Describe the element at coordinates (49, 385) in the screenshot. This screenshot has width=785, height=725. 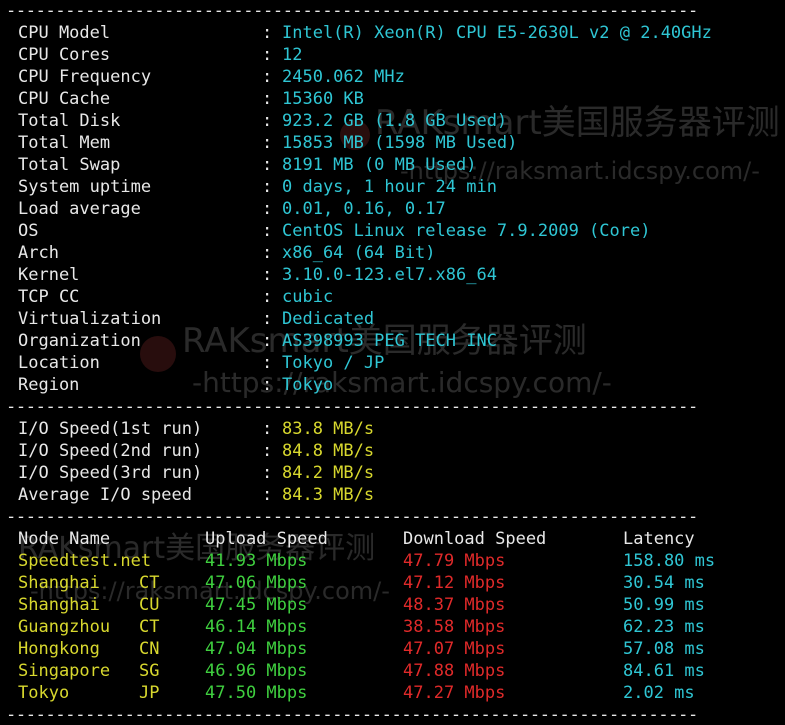
I see `info-label: Region` at that location.